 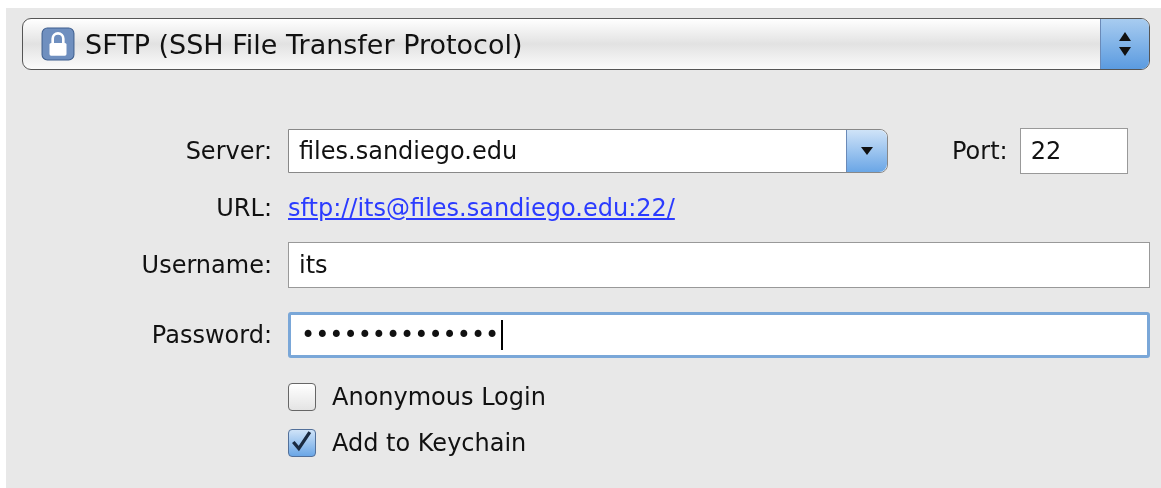 I want to click on username-field: its, so click(x=719, y=265).